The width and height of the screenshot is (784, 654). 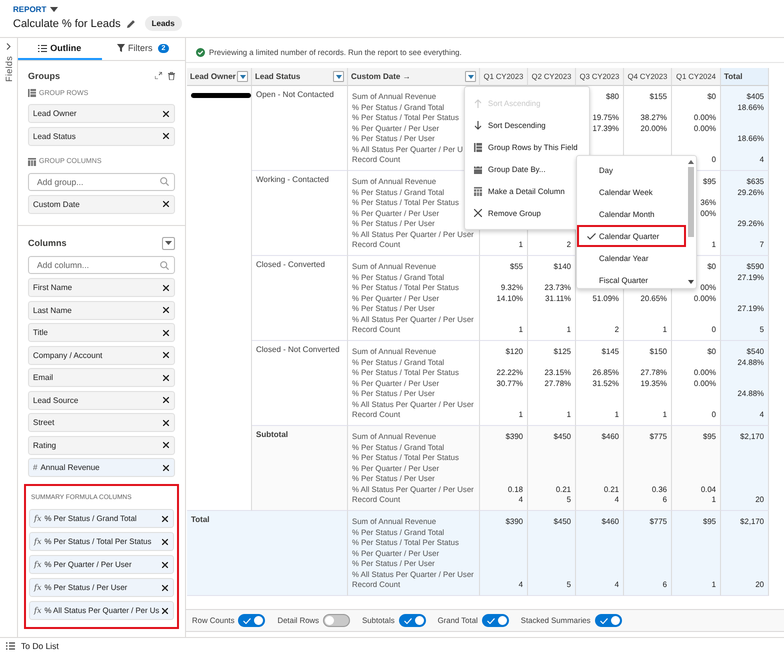 What do you see at coordinates (101, 467) in the screenshot?
I see `field-pill: # Annual Revenue` at bounding box center [101, 467].